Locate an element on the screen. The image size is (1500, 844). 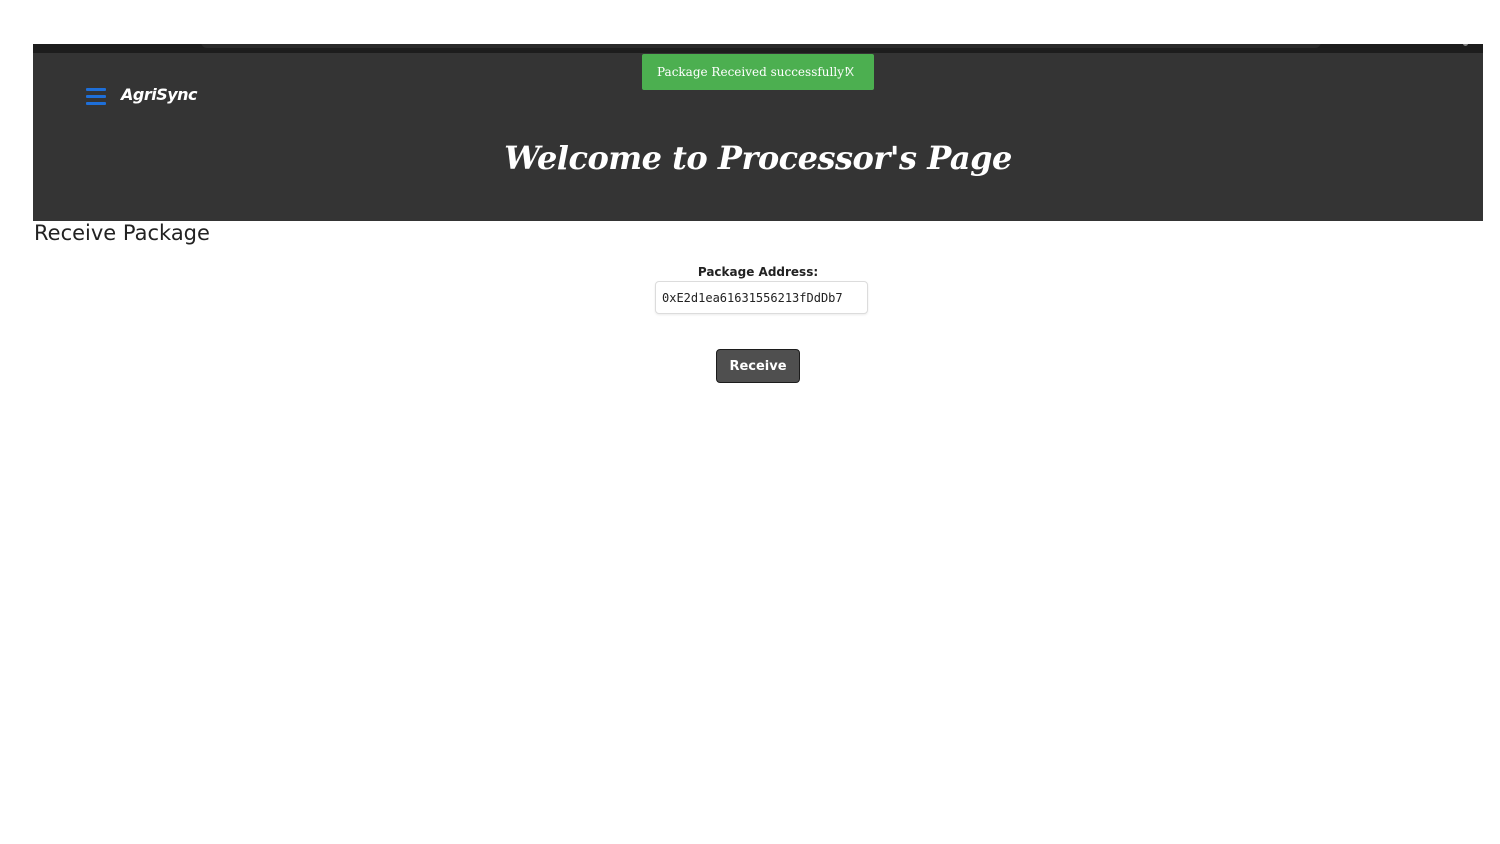
welcome-title: Welcome to Processor's Page is located at coordinates (758, 158).